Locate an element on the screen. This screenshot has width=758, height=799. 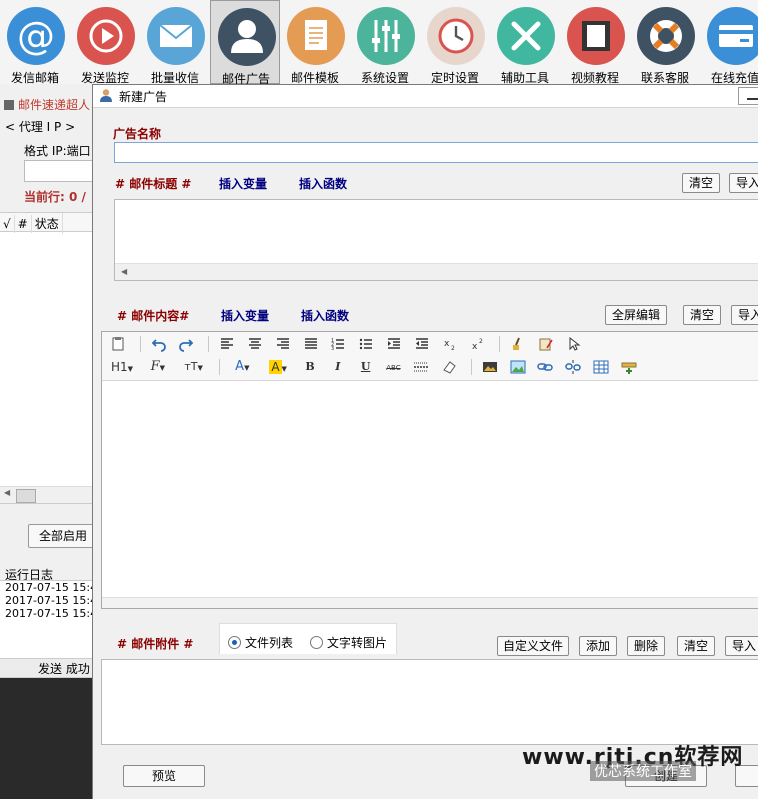
subject-insert-function-link: 插入函数 is located at coordinates (323, 183).